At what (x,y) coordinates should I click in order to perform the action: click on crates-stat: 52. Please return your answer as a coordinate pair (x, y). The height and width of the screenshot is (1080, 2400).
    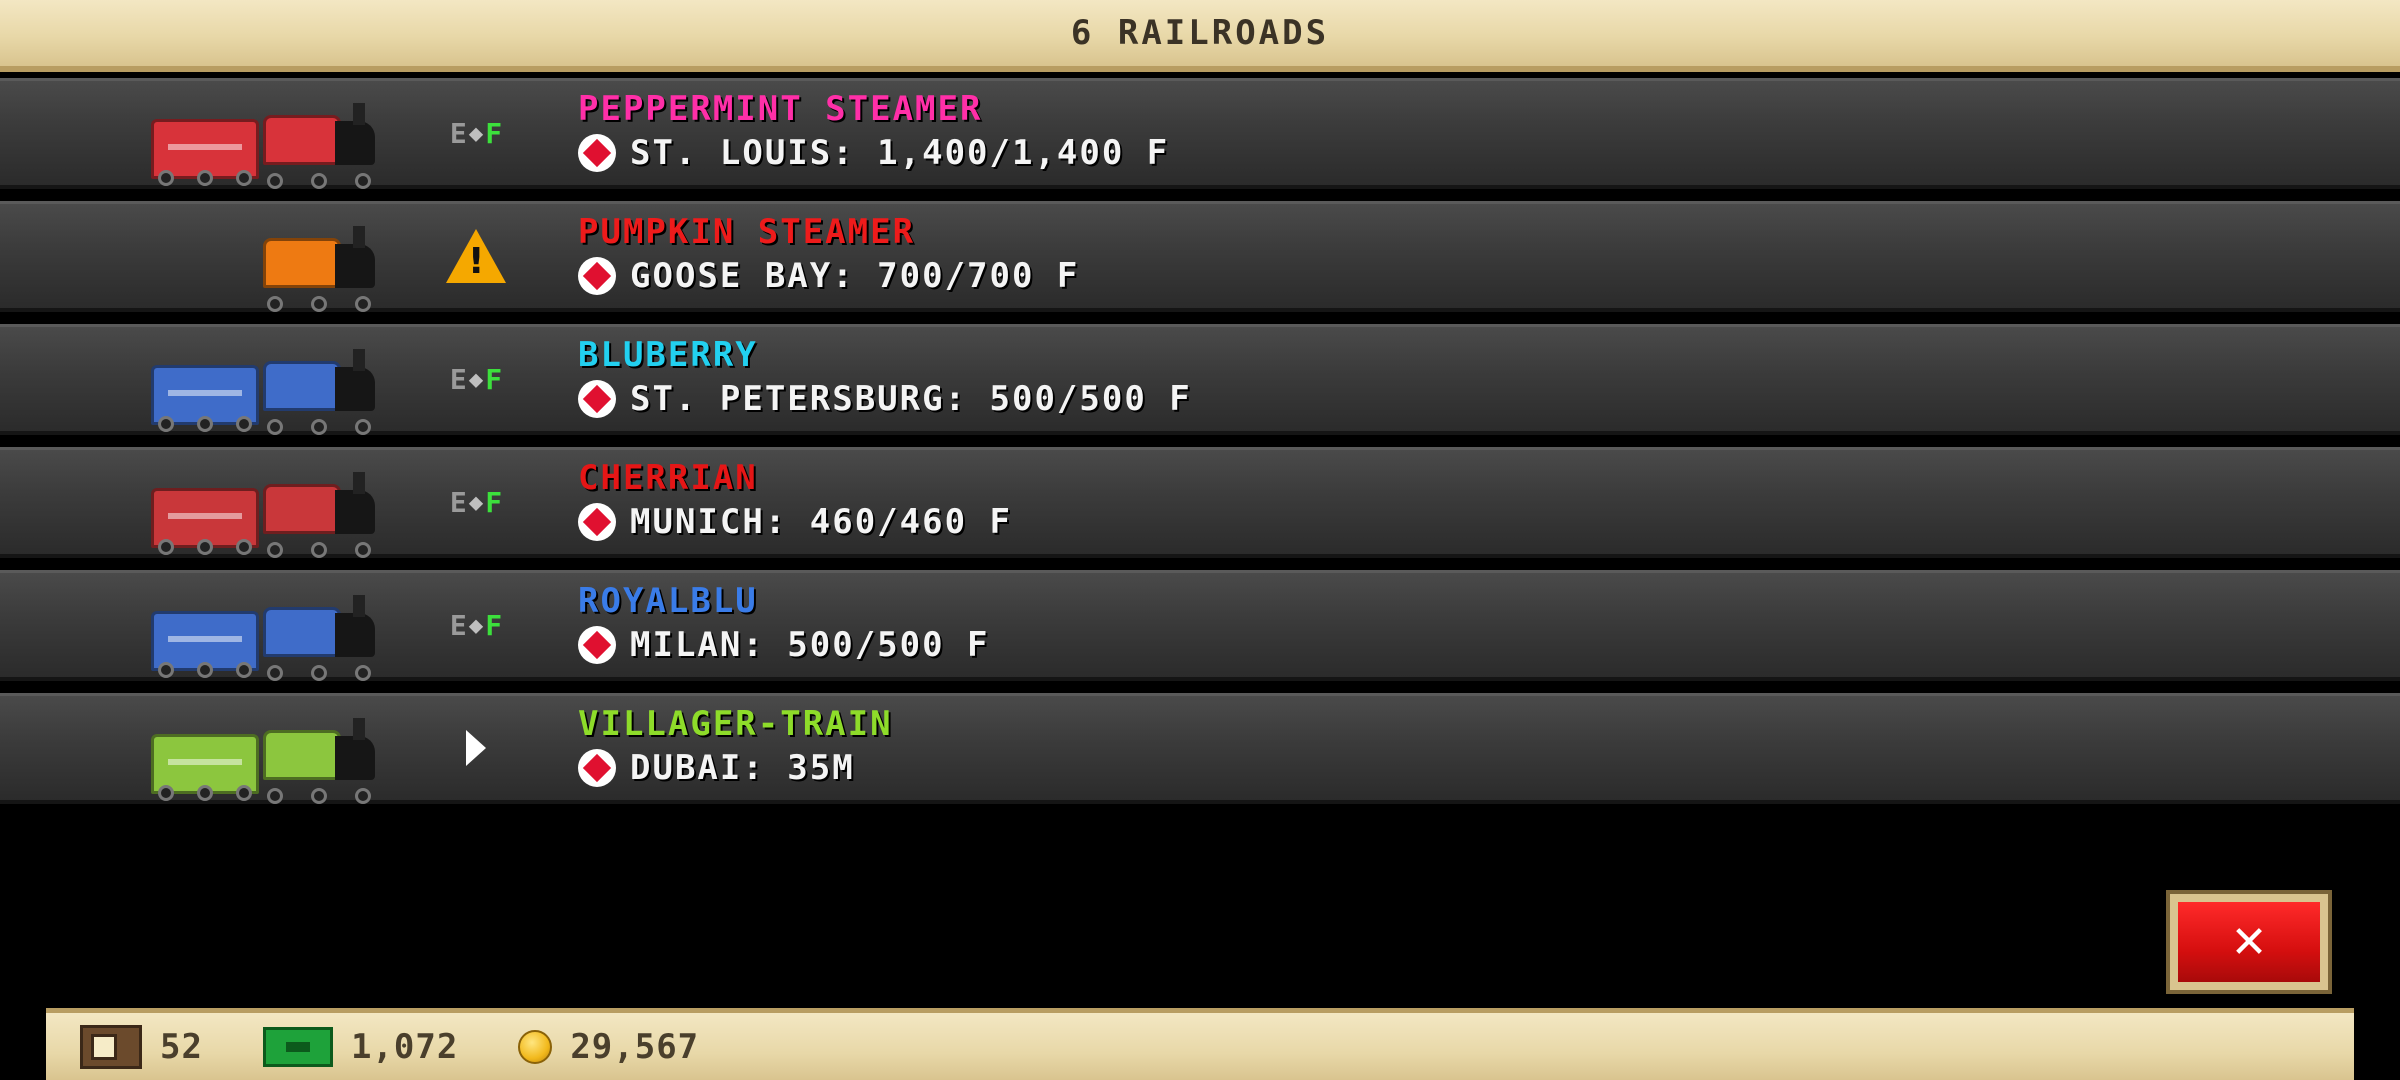
    Looking at the image, I should click on (141, 1046).